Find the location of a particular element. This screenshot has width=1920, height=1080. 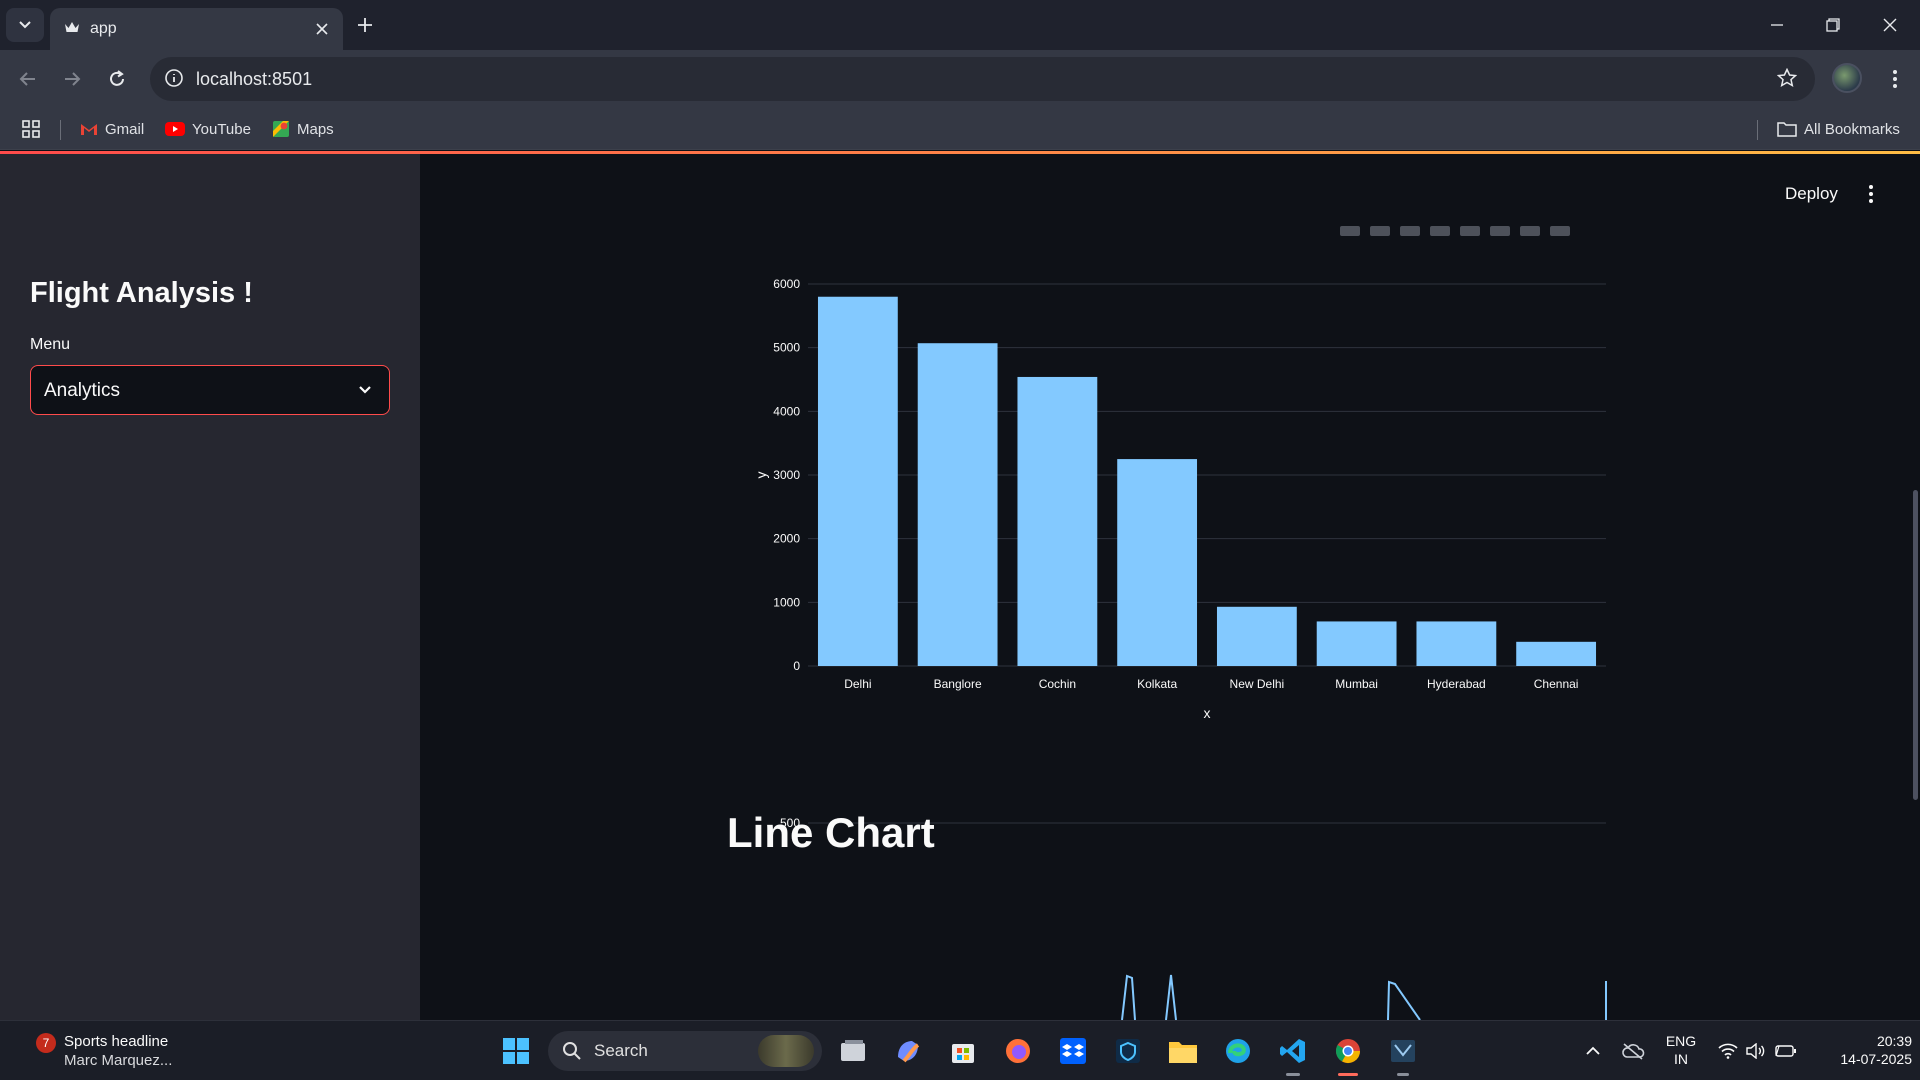

news-badge: 7 is located at coordinates (46, 1043).